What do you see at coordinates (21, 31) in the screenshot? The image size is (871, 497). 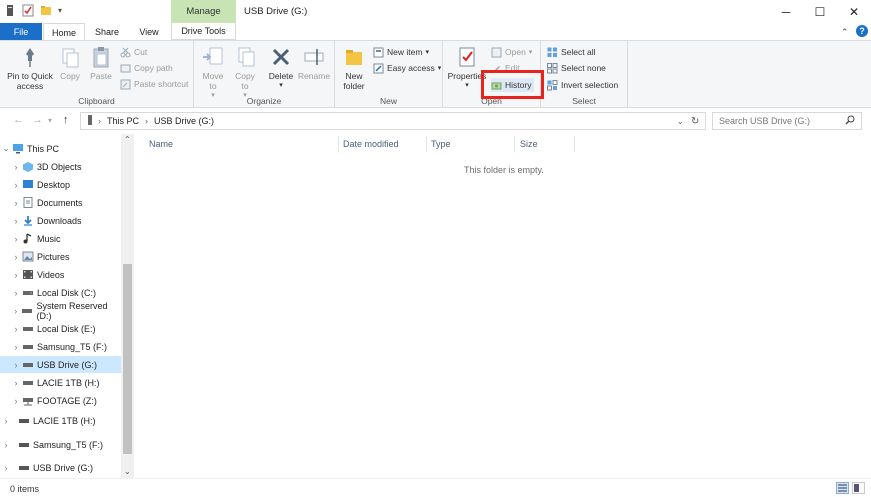 I see `tab-file: File` at bounding box center [21, 31].